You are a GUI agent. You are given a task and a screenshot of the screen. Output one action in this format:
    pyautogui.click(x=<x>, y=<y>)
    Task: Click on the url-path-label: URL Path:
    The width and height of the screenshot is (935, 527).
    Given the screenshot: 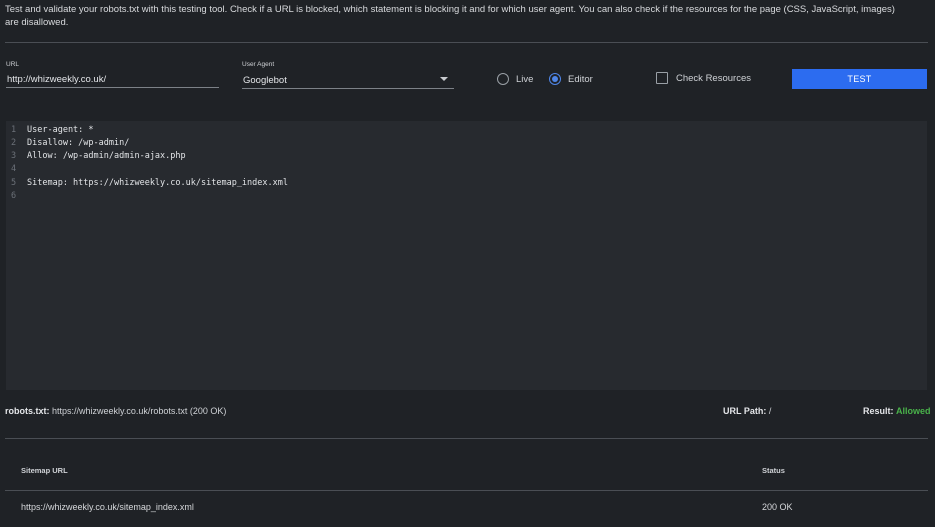 What is the action you would take?
    pyautogui.click(x=745, y=411)
    